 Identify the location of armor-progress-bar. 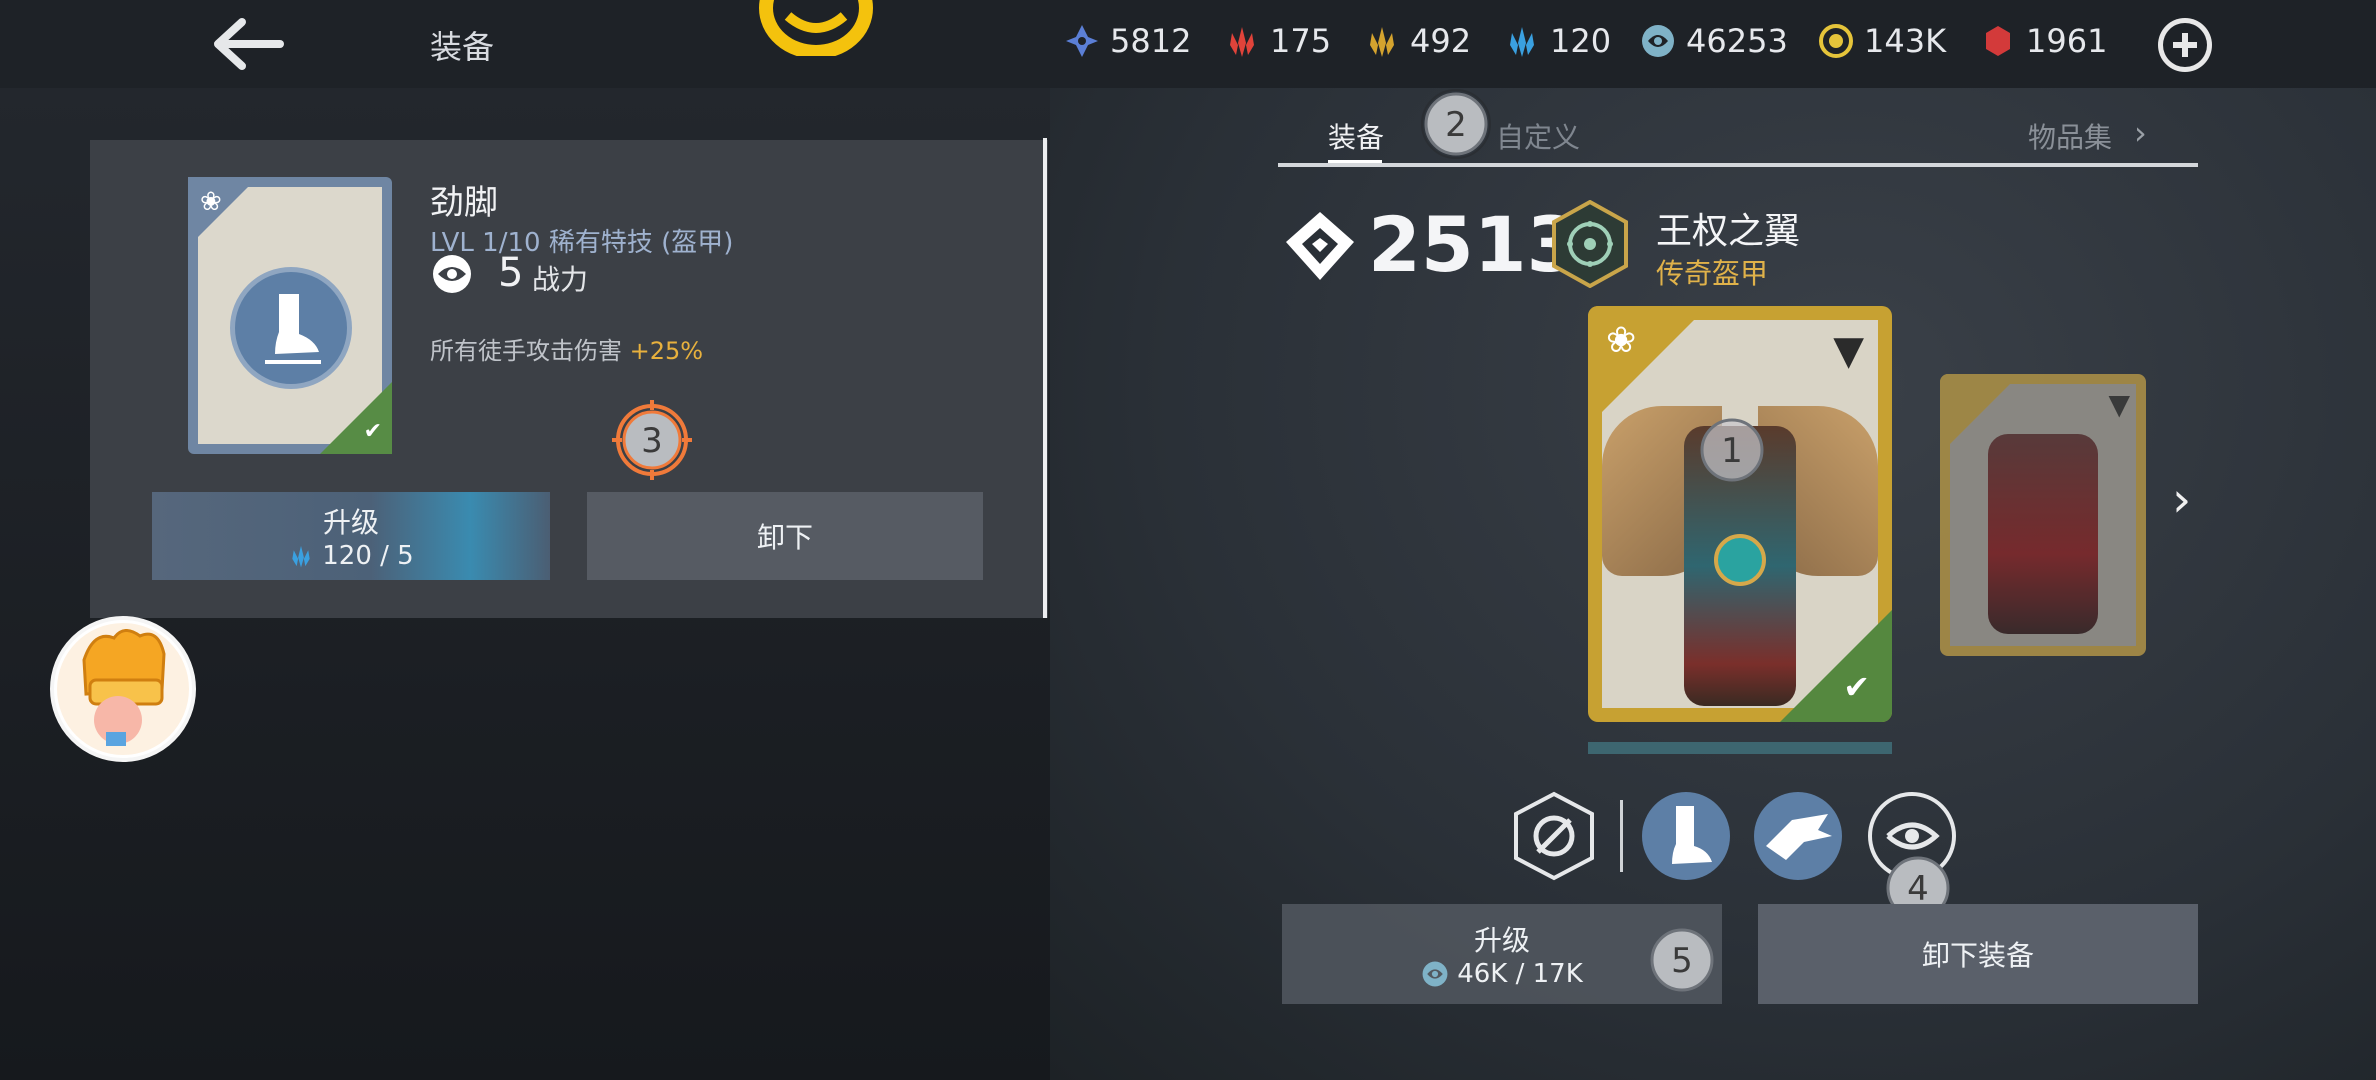
(1740, 748).